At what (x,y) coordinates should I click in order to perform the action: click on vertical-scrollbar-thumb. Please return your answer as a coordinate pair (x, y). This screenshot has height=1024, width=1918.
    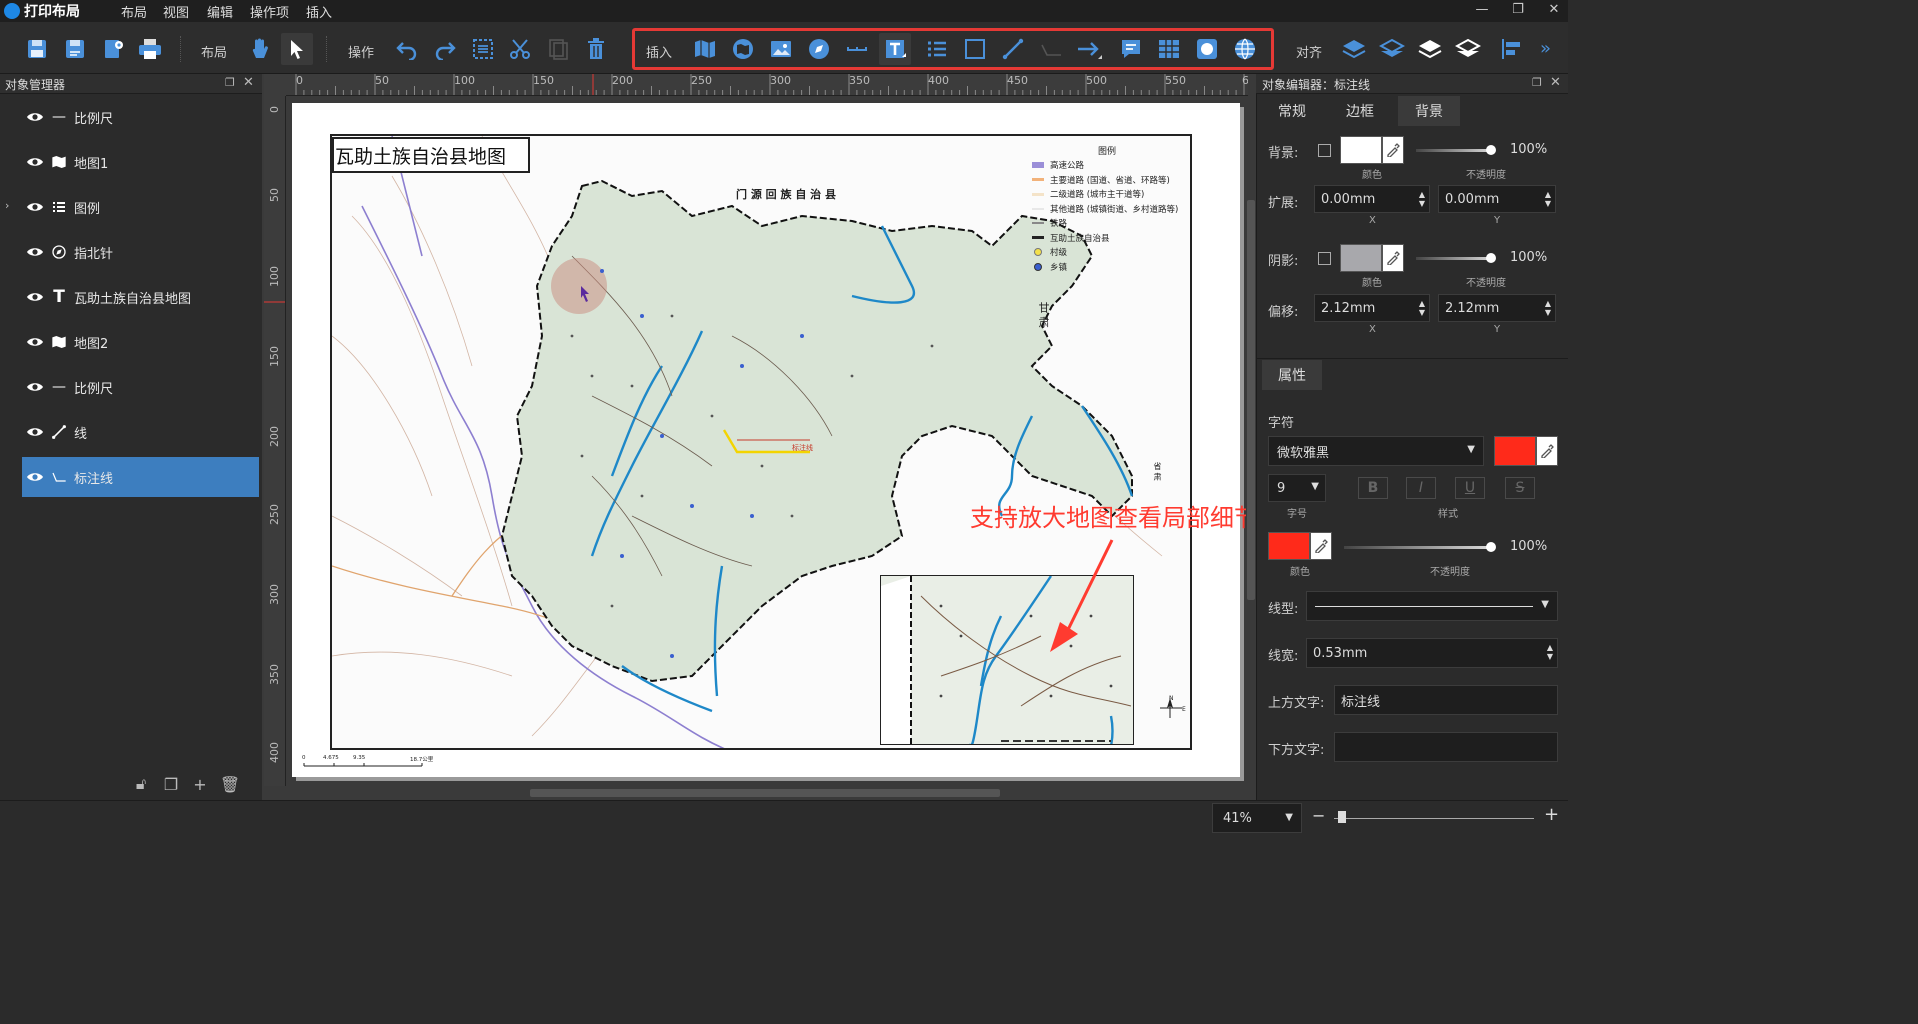
    Looking at the image, I should click on (1251, 400).